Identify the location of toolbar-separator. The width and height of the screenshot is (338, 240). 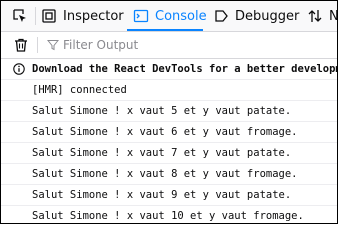
(35, 16).